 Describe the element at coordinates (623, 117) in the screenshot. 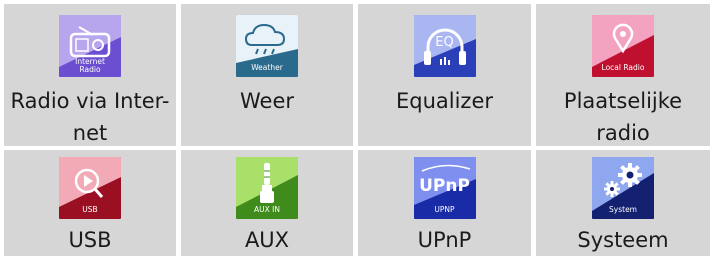

I see `tile-label: Plaatselijke radio` at that location.